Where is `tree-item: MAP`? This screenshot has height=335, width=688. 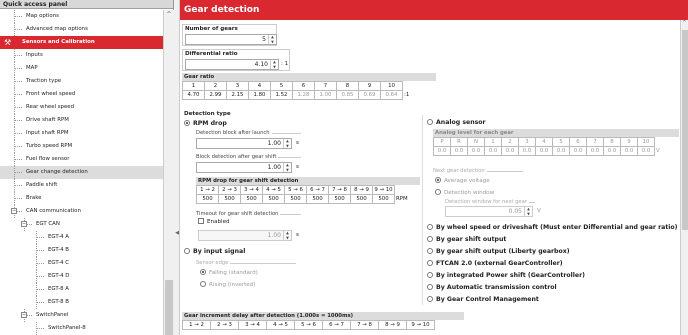 tree-item: MAP is located at coordinates (81, 68).